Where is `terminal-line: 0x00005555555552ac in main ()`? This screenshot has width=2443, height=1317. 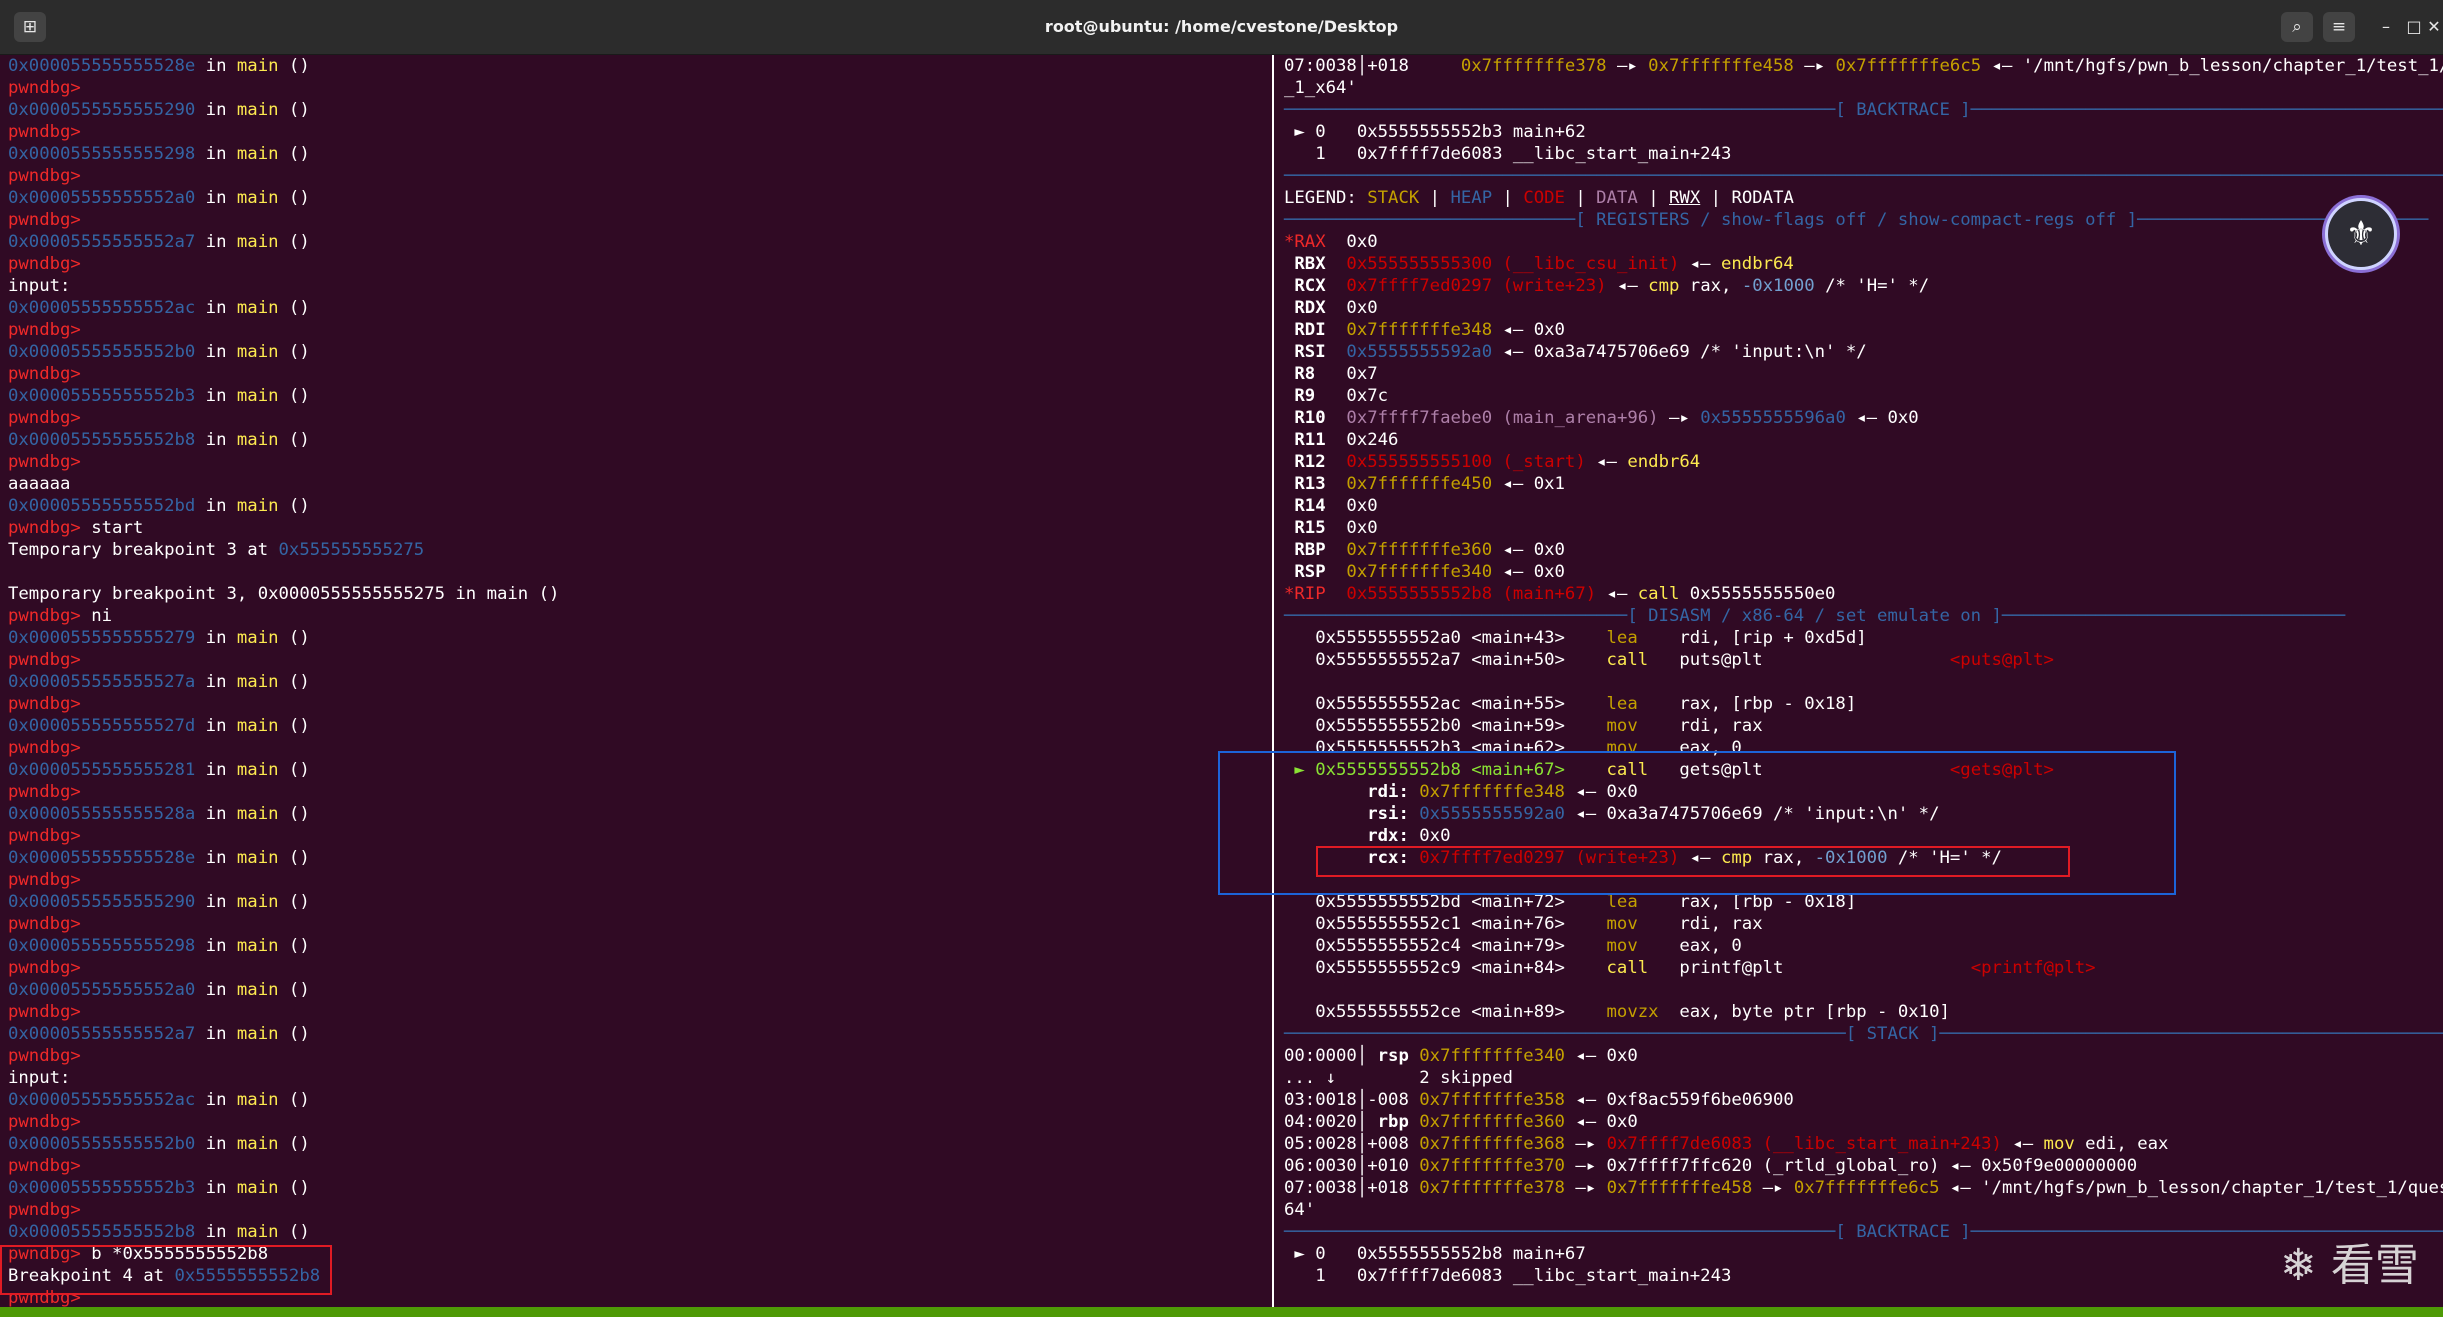 terminal-line: 0x00005555555552ac in main () is located at coordinates (639, 1100).